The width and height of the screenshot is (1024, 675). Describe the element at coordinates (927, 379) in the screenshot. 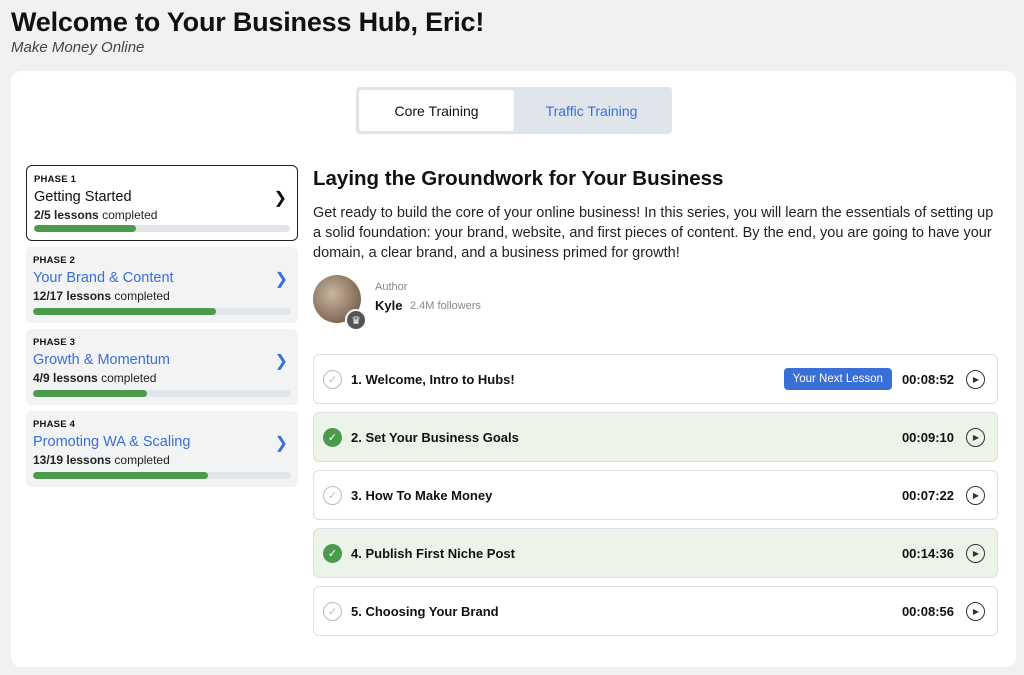

I see `lesson-duration: 00:08:52` at that location.